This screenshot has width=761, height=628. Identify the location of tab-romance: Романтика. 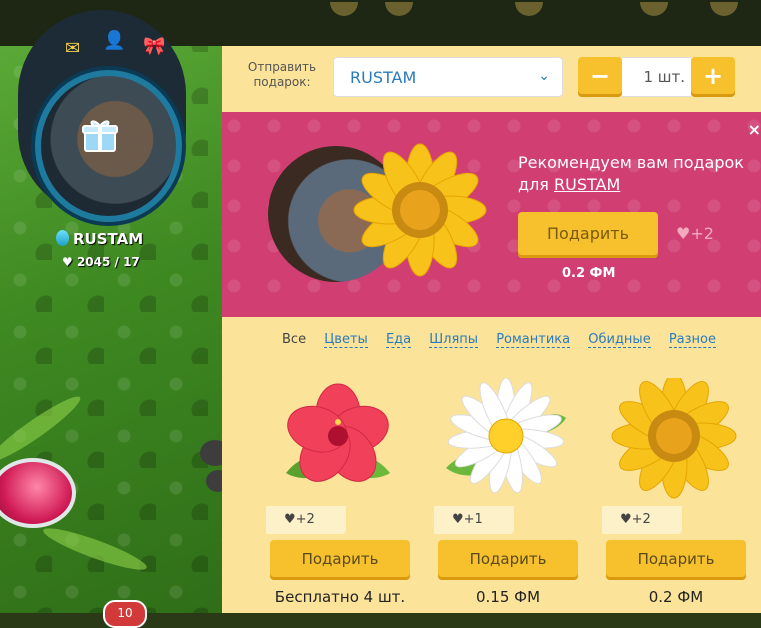
(533, 340).